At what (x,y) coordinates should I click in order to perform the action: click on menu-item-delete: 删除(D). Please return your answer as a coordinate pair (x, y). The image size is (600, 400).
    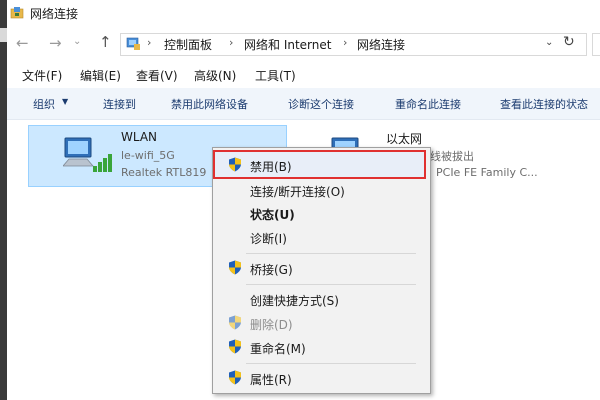
    Looking at the image, I should click on (271, 325).